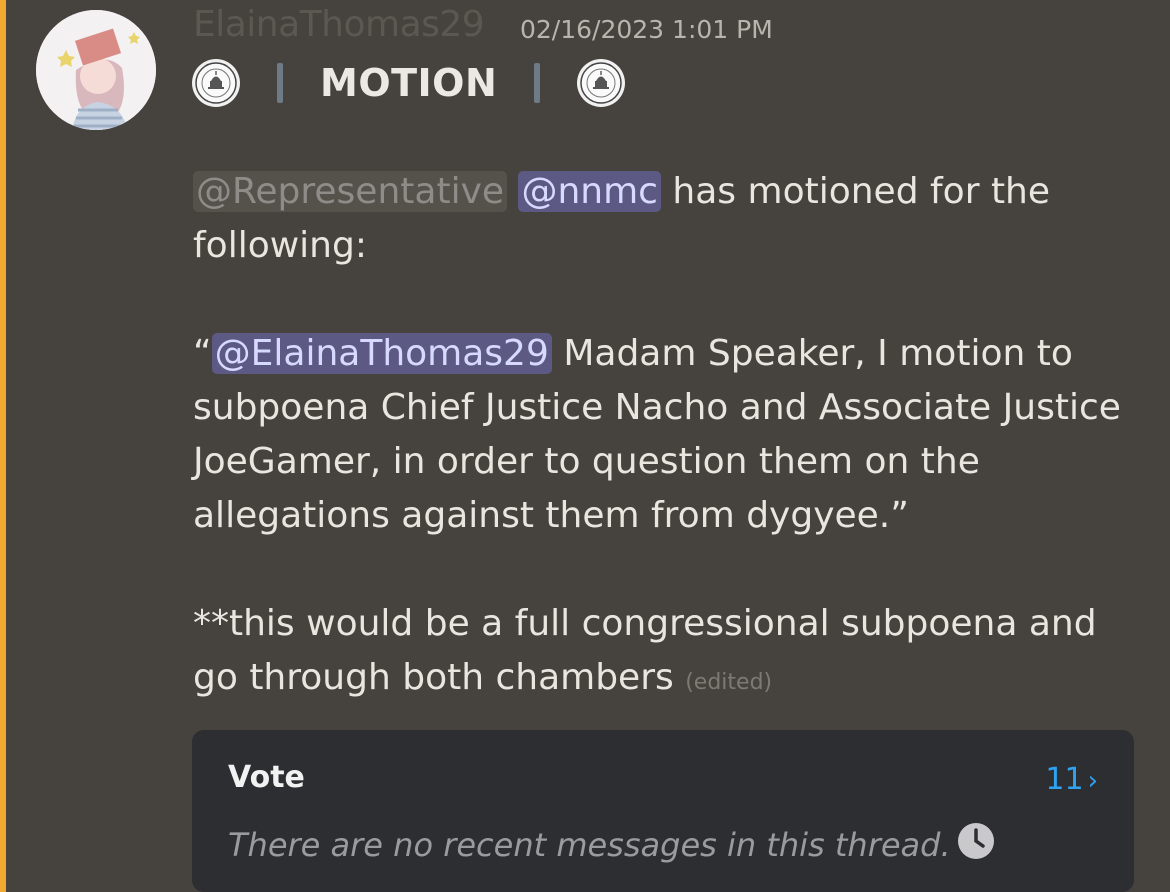  Describe the element at coordinates (3, 446) in the screenshot. I see `highlight-accent-bar` at that location.